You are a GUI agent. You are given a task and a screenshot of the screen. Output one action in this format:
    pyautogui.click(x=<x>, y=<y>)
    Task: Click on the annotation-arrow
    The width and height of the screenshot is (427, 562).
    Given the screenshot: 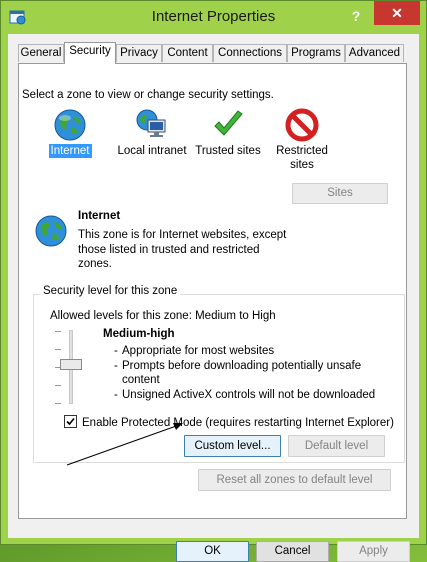 What is the action you would take?
    pyautogui.click(x=124, y=444)
    